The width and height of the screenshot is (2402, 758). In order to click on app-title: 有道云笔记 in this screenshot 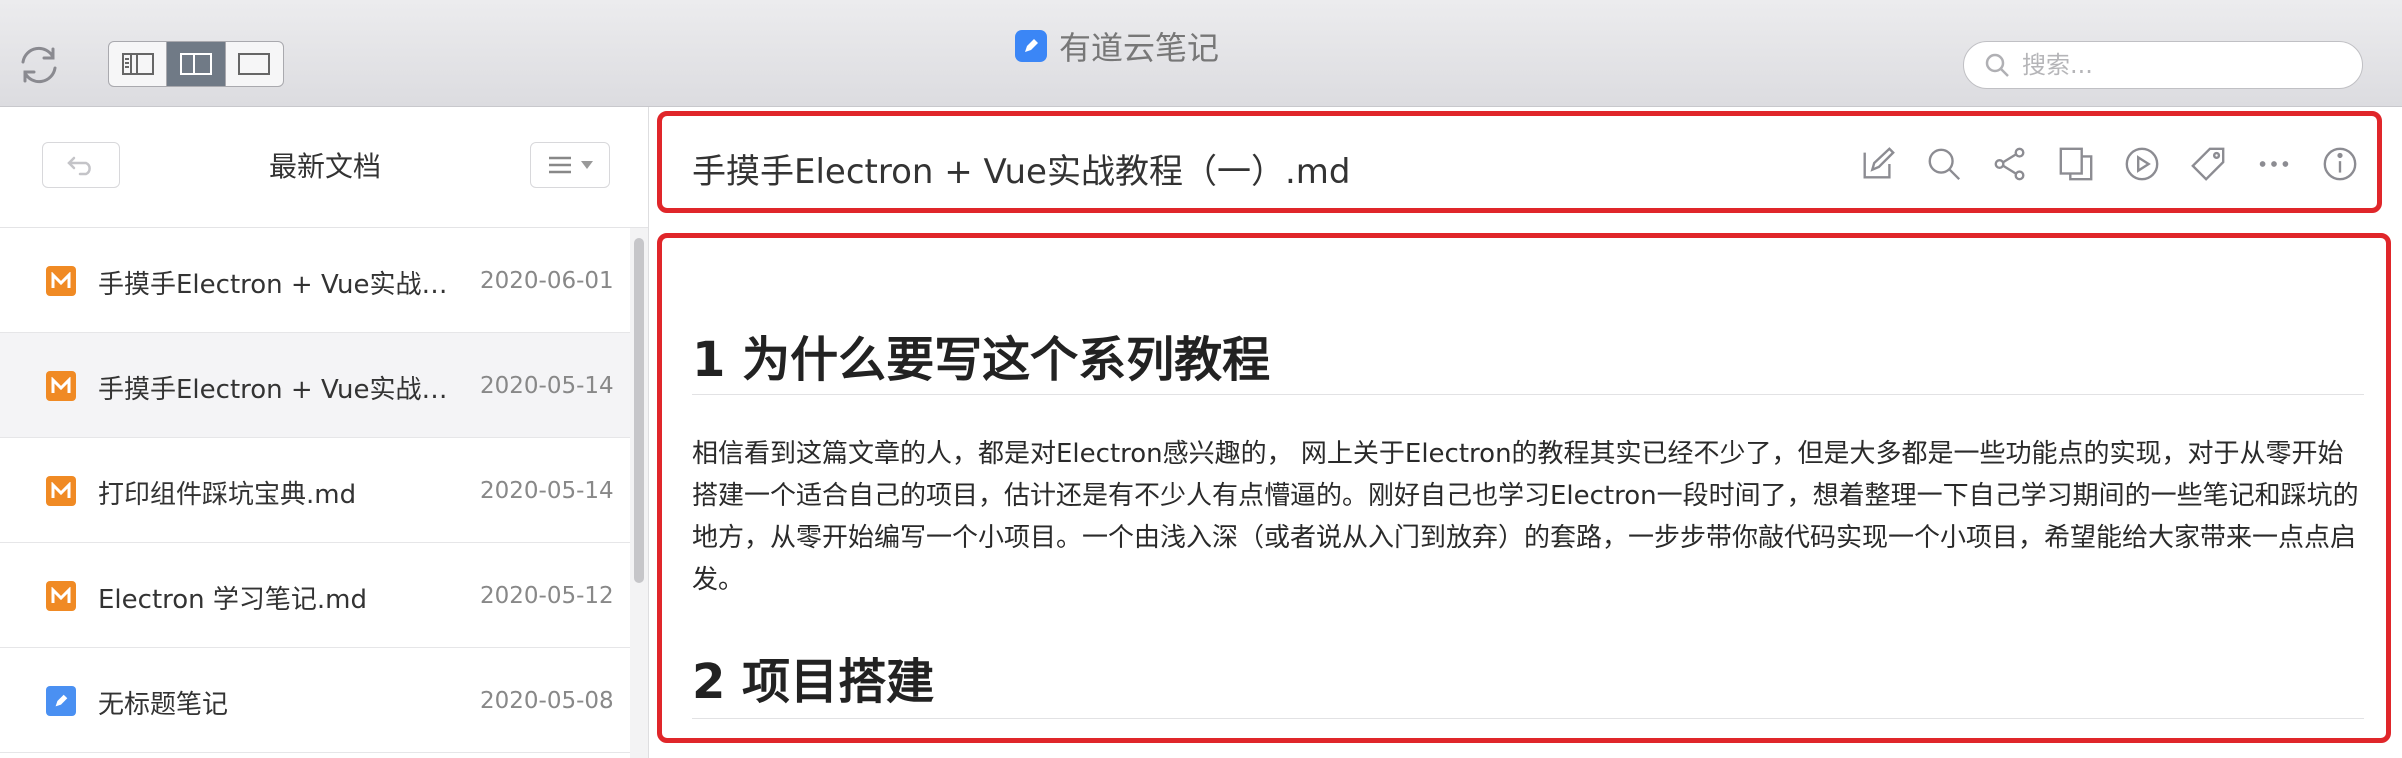, I will do `click(1117, 46)`.